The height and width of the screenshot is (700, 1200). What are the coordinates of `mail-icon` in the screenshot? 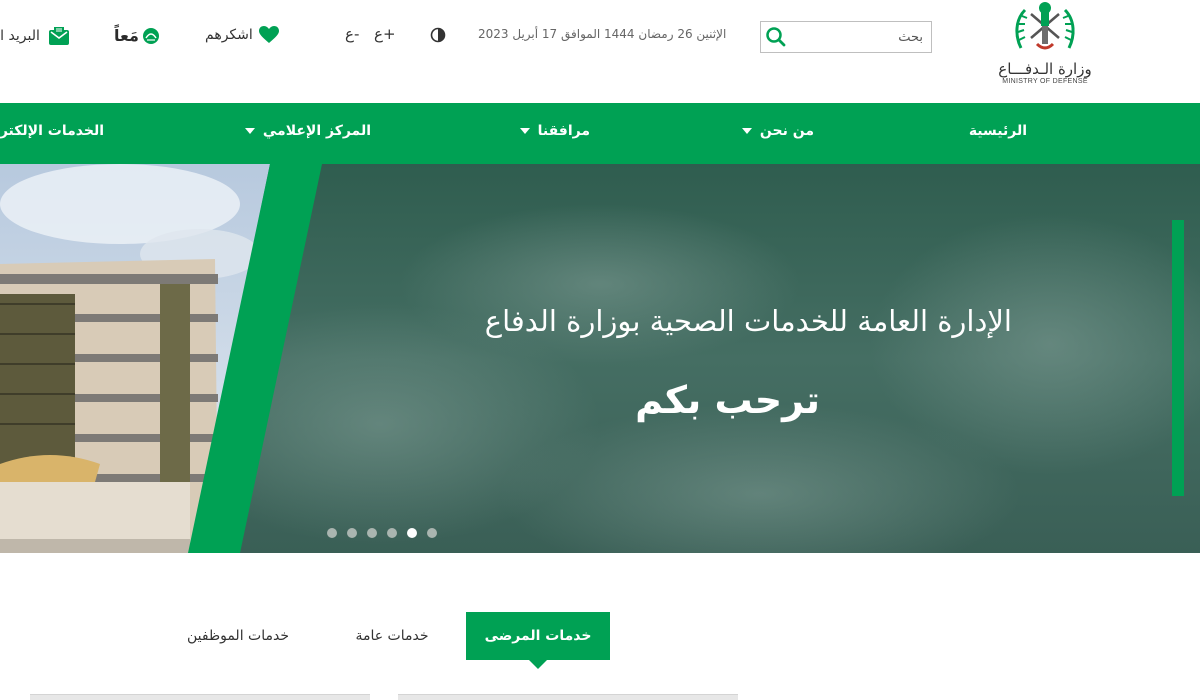 It's located at (58, 36).